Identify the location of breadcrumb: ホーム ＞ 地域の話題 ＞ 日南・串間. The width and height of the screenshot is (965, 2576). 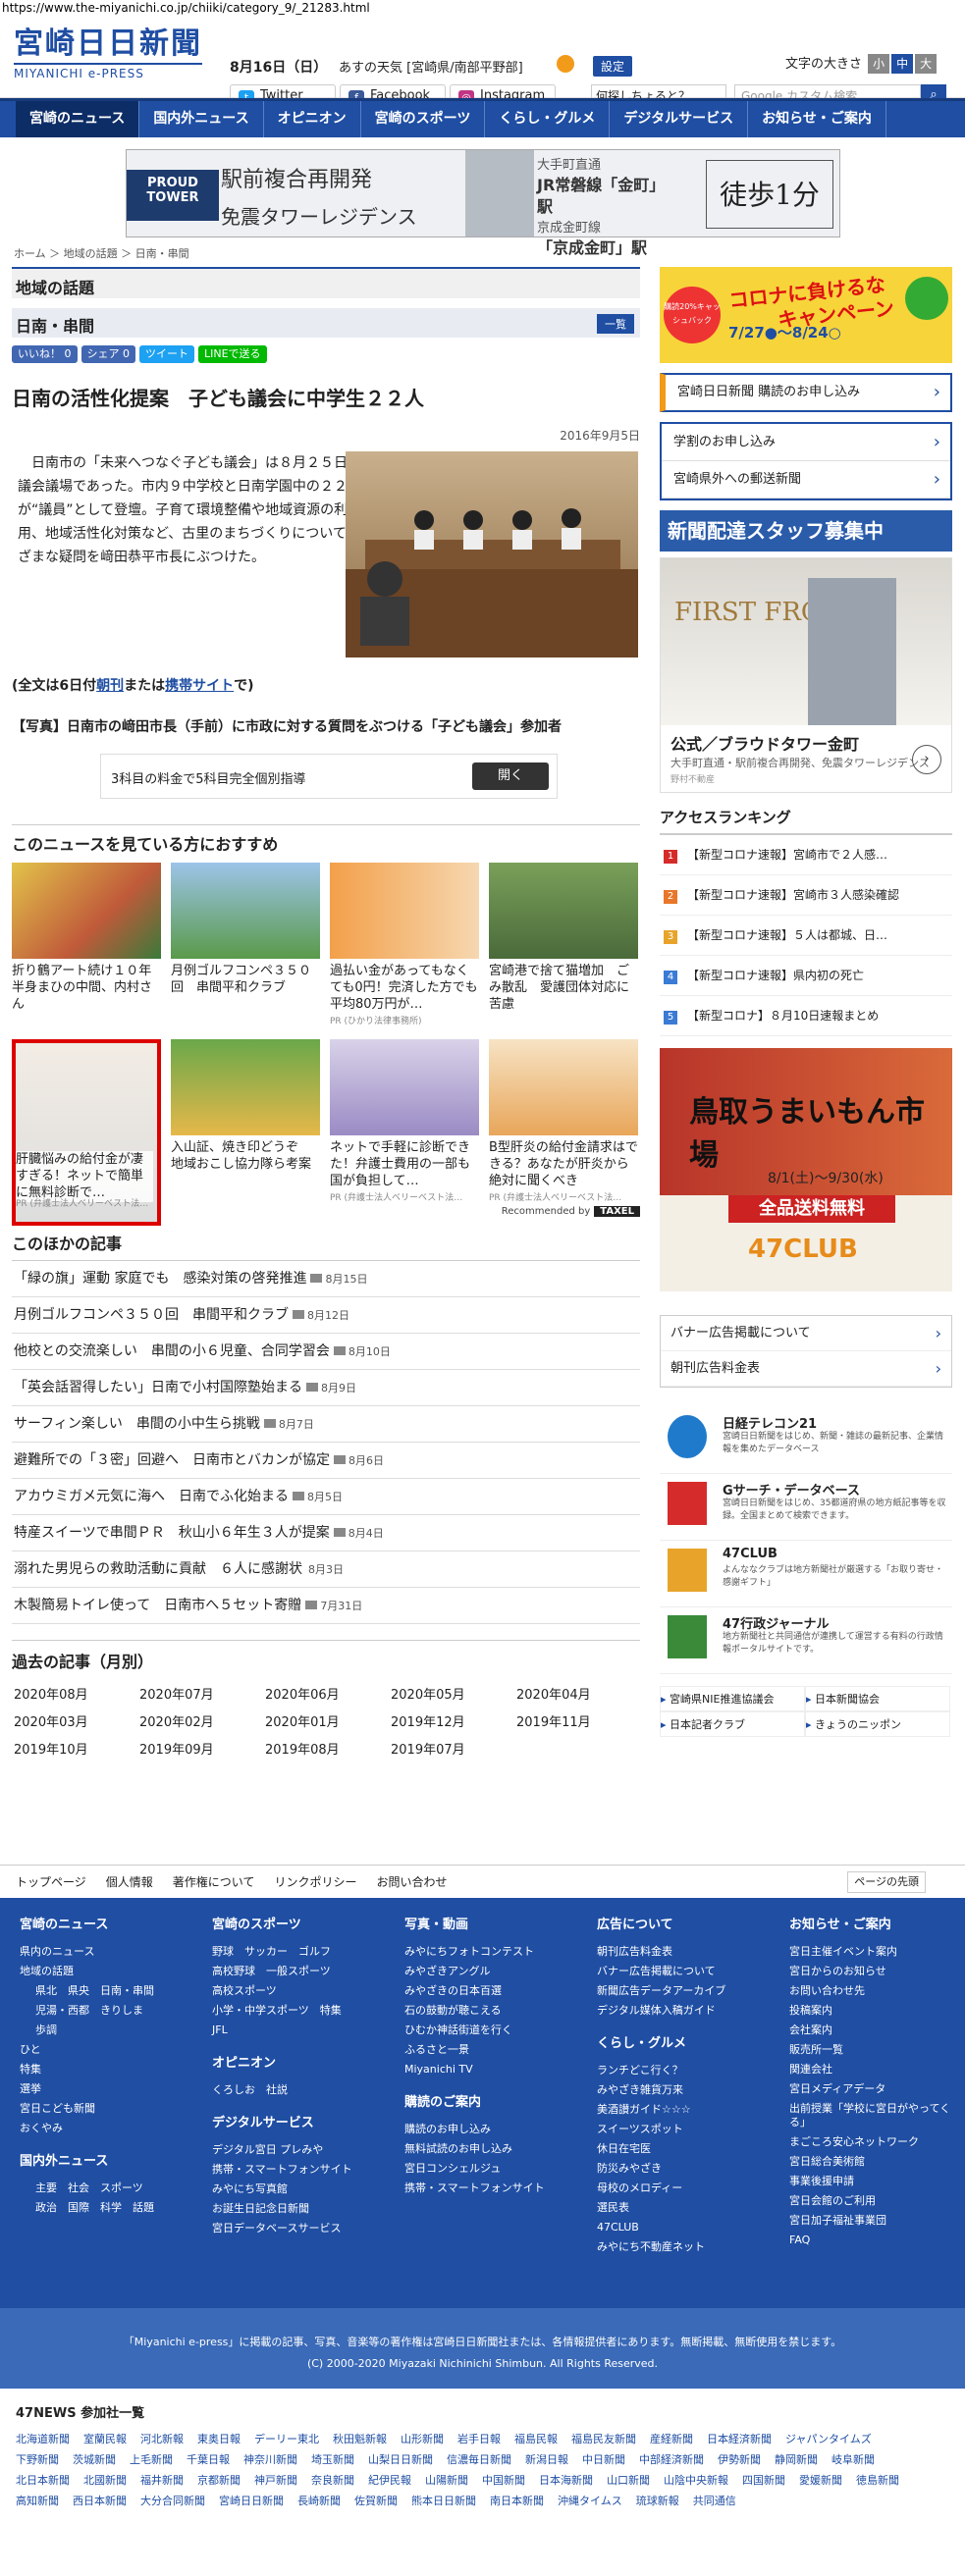
(101, 253).